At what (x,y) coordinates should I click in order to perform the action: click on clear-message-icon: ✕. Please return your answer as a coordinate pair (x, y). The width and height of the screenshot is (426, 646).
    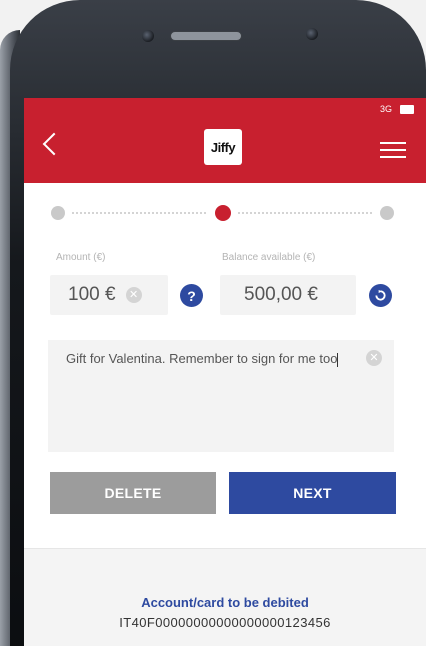
    Looking at the image, I should click on (374, 358).